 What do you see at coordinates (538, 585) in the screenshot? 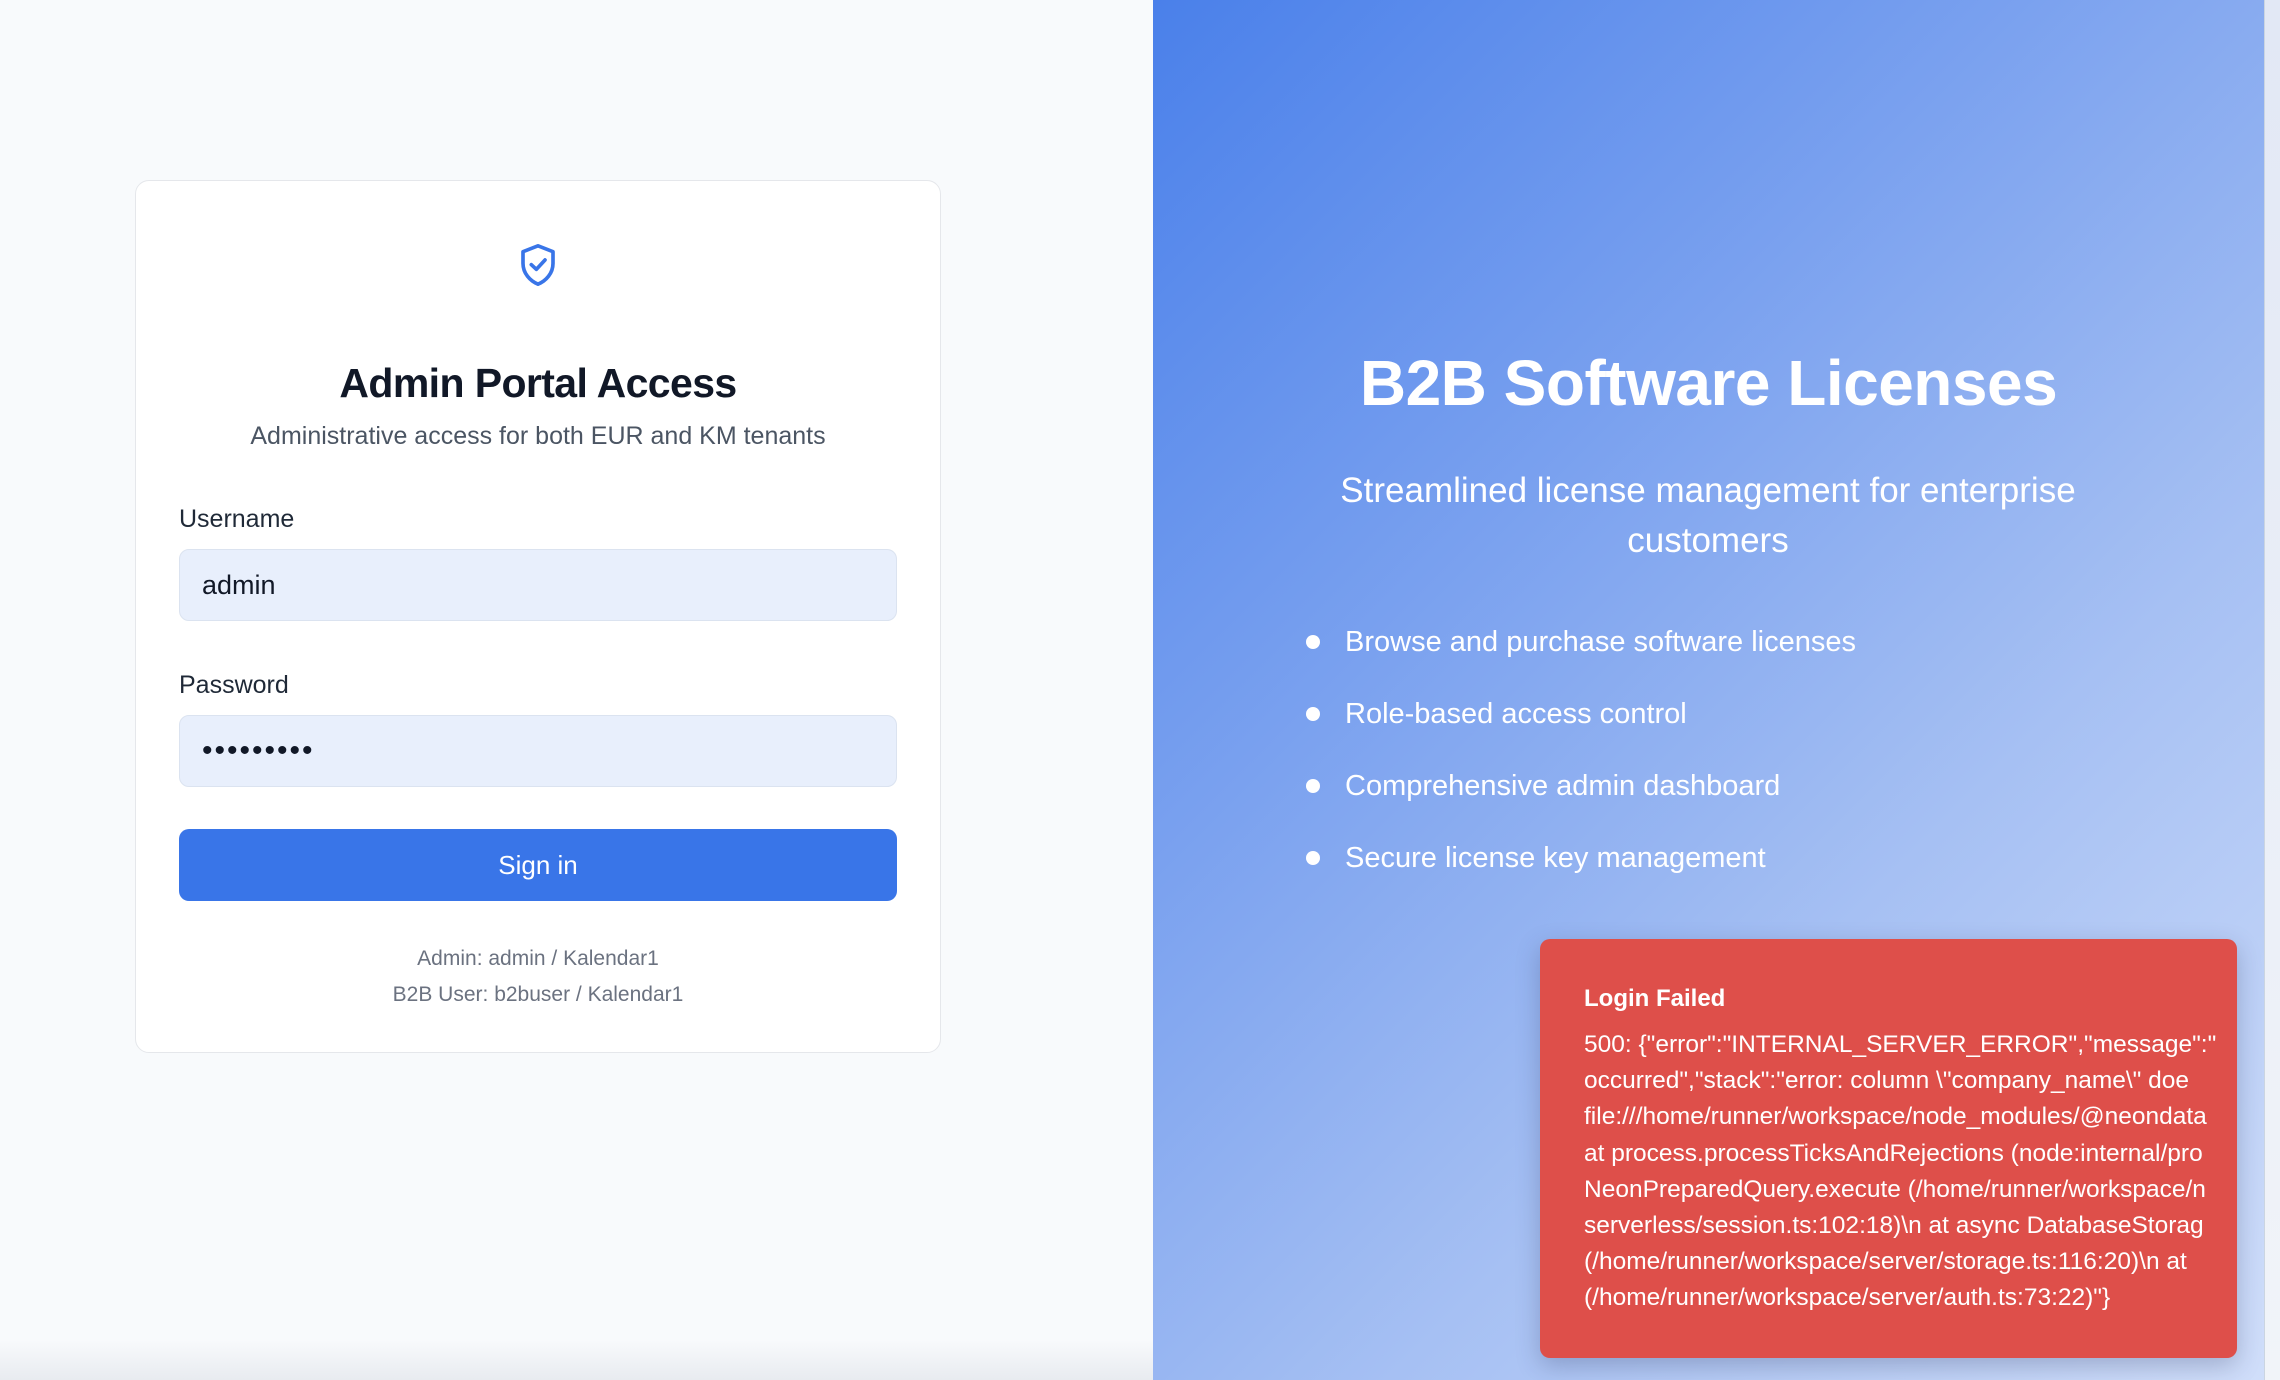
I see `username-input` at bounding box center [538, 585].